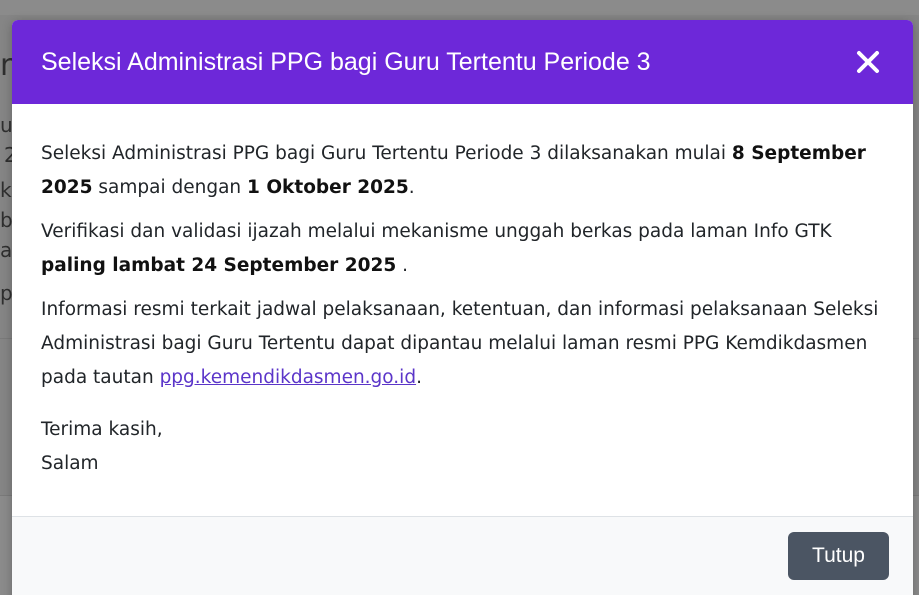 The width and height of the screenshot is (919, 595). Describe the element at coordinates (328, 187) in the screenshot. I see `end-date: 1 Oktober 2025` at that location.